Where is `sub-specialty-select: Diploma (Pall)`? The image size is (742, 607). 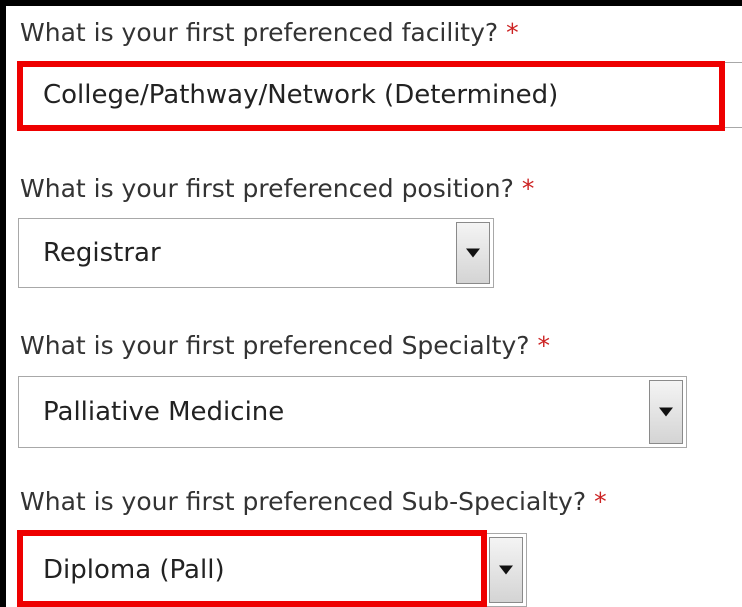 sub-specialty-select: Diploma (Pall) is located at coordinates (272, 570).